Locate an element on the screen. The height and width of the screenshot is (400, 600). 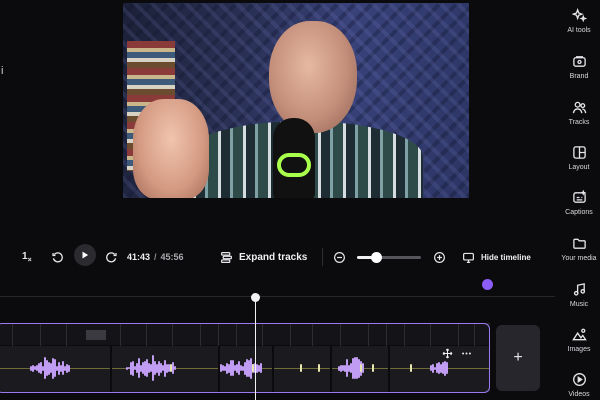
speaker-head is located at coordinates (313, 77).